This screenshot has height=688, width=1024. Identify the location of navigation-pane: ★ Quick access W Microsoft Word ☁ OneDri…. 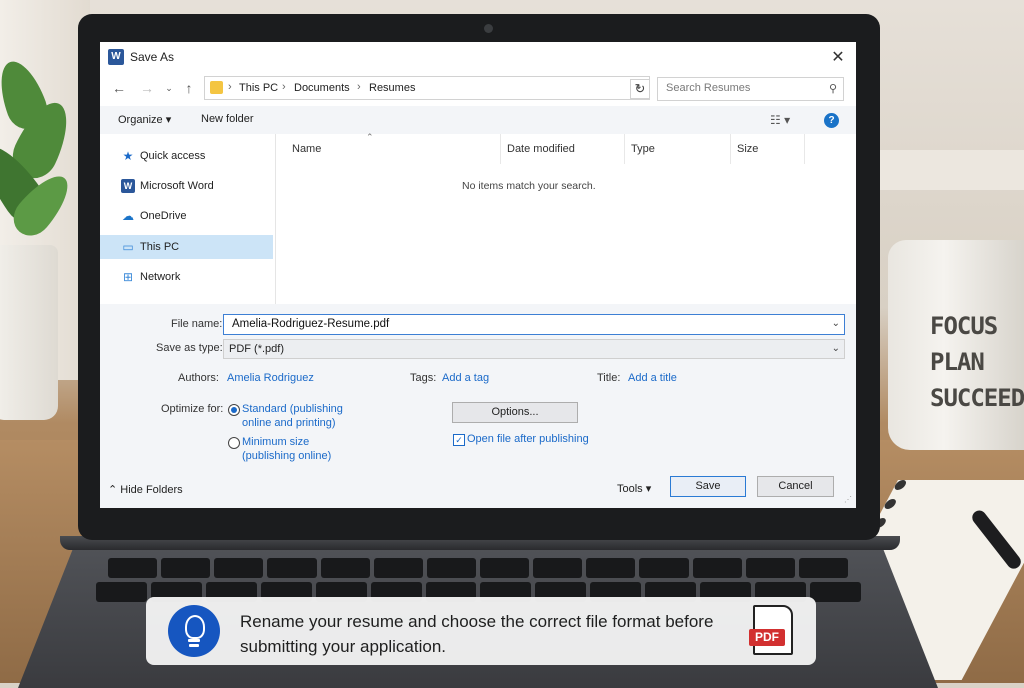
(188, 219).